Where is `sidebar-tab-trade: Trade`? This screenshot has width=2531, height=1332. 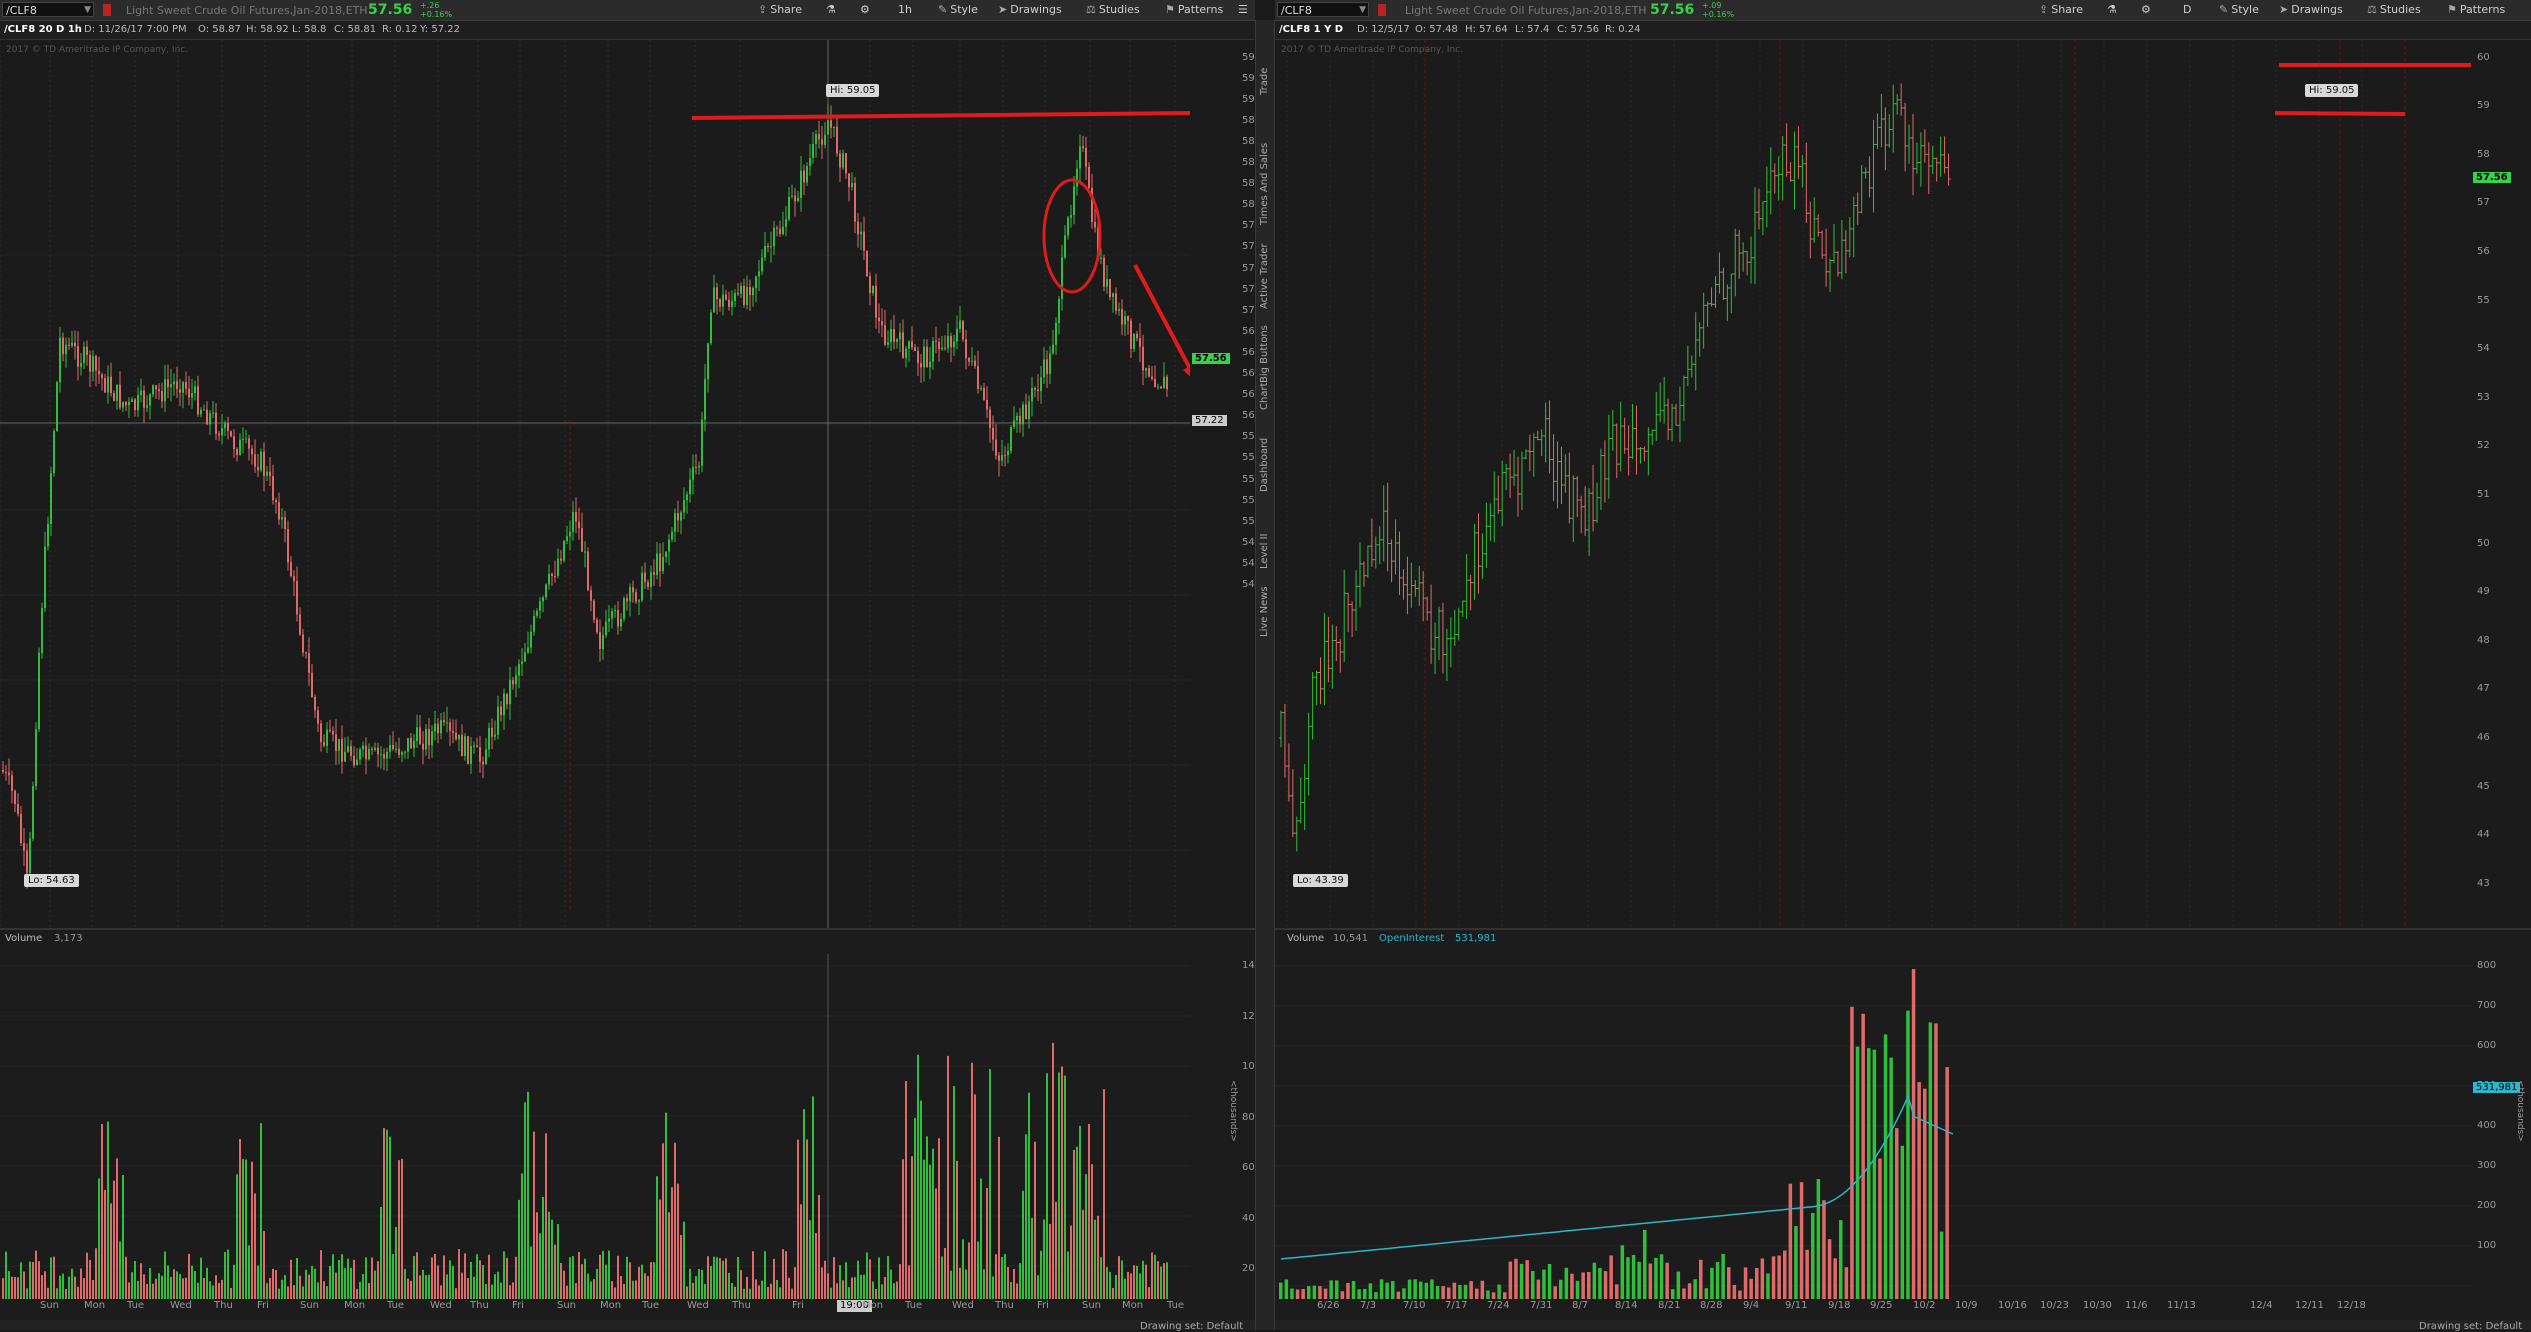 sidebar-tab-trade: Trade is located at coordinates (1264, 81).